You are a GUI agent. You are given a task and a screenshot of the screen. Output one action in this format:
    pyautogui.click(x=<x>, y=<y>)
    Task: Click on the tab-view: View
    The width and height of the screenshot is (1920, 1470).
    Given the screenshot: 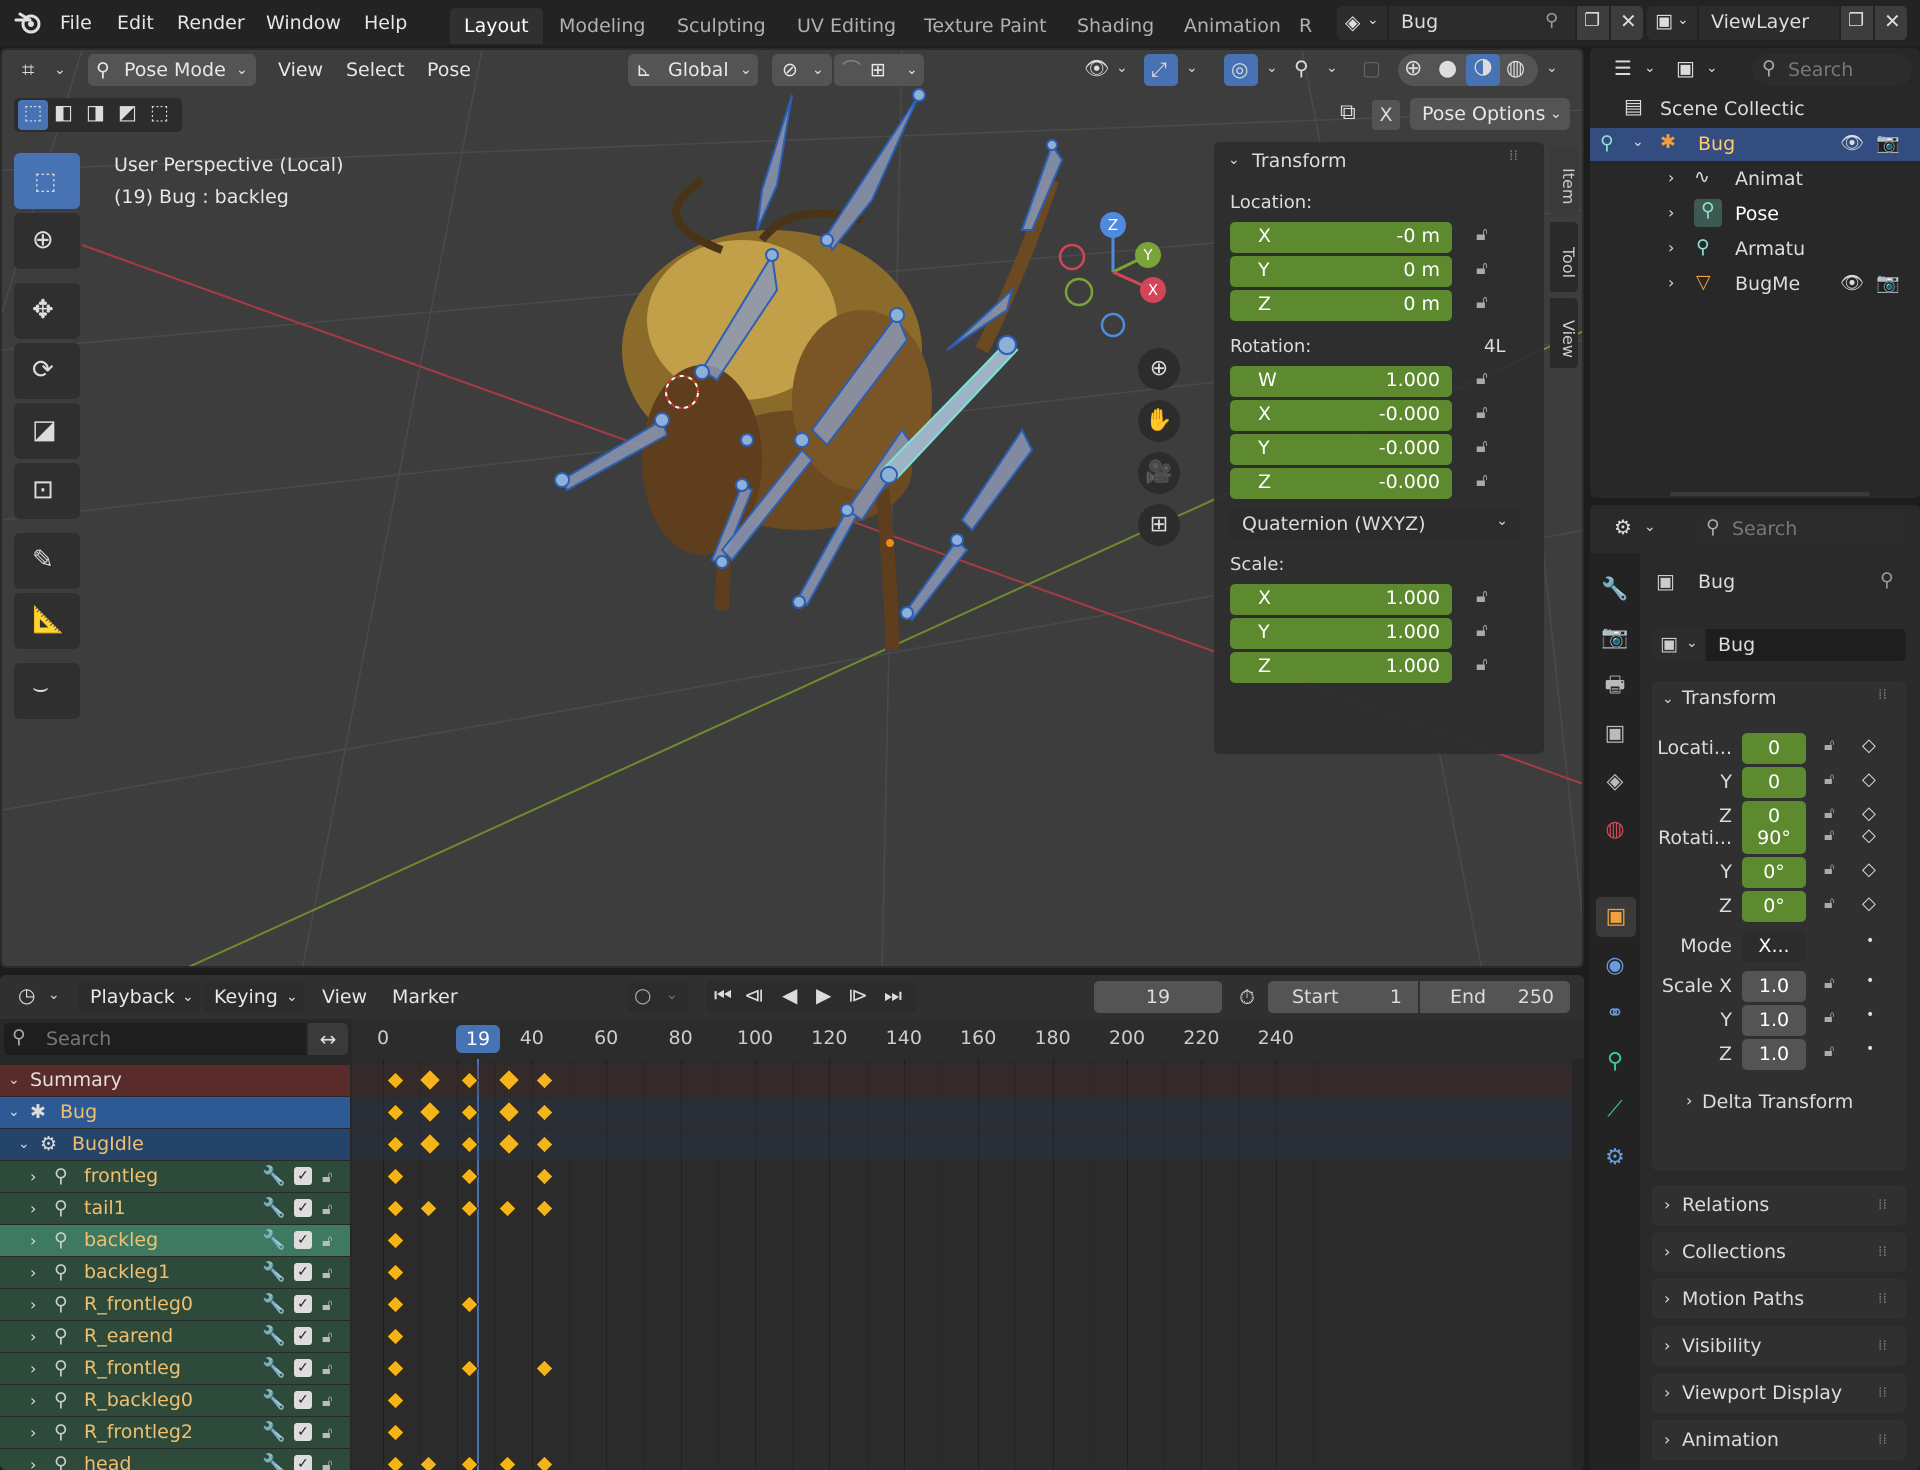 What is the action you would take?
    pyautogui.click(x=1564, y=333)
    